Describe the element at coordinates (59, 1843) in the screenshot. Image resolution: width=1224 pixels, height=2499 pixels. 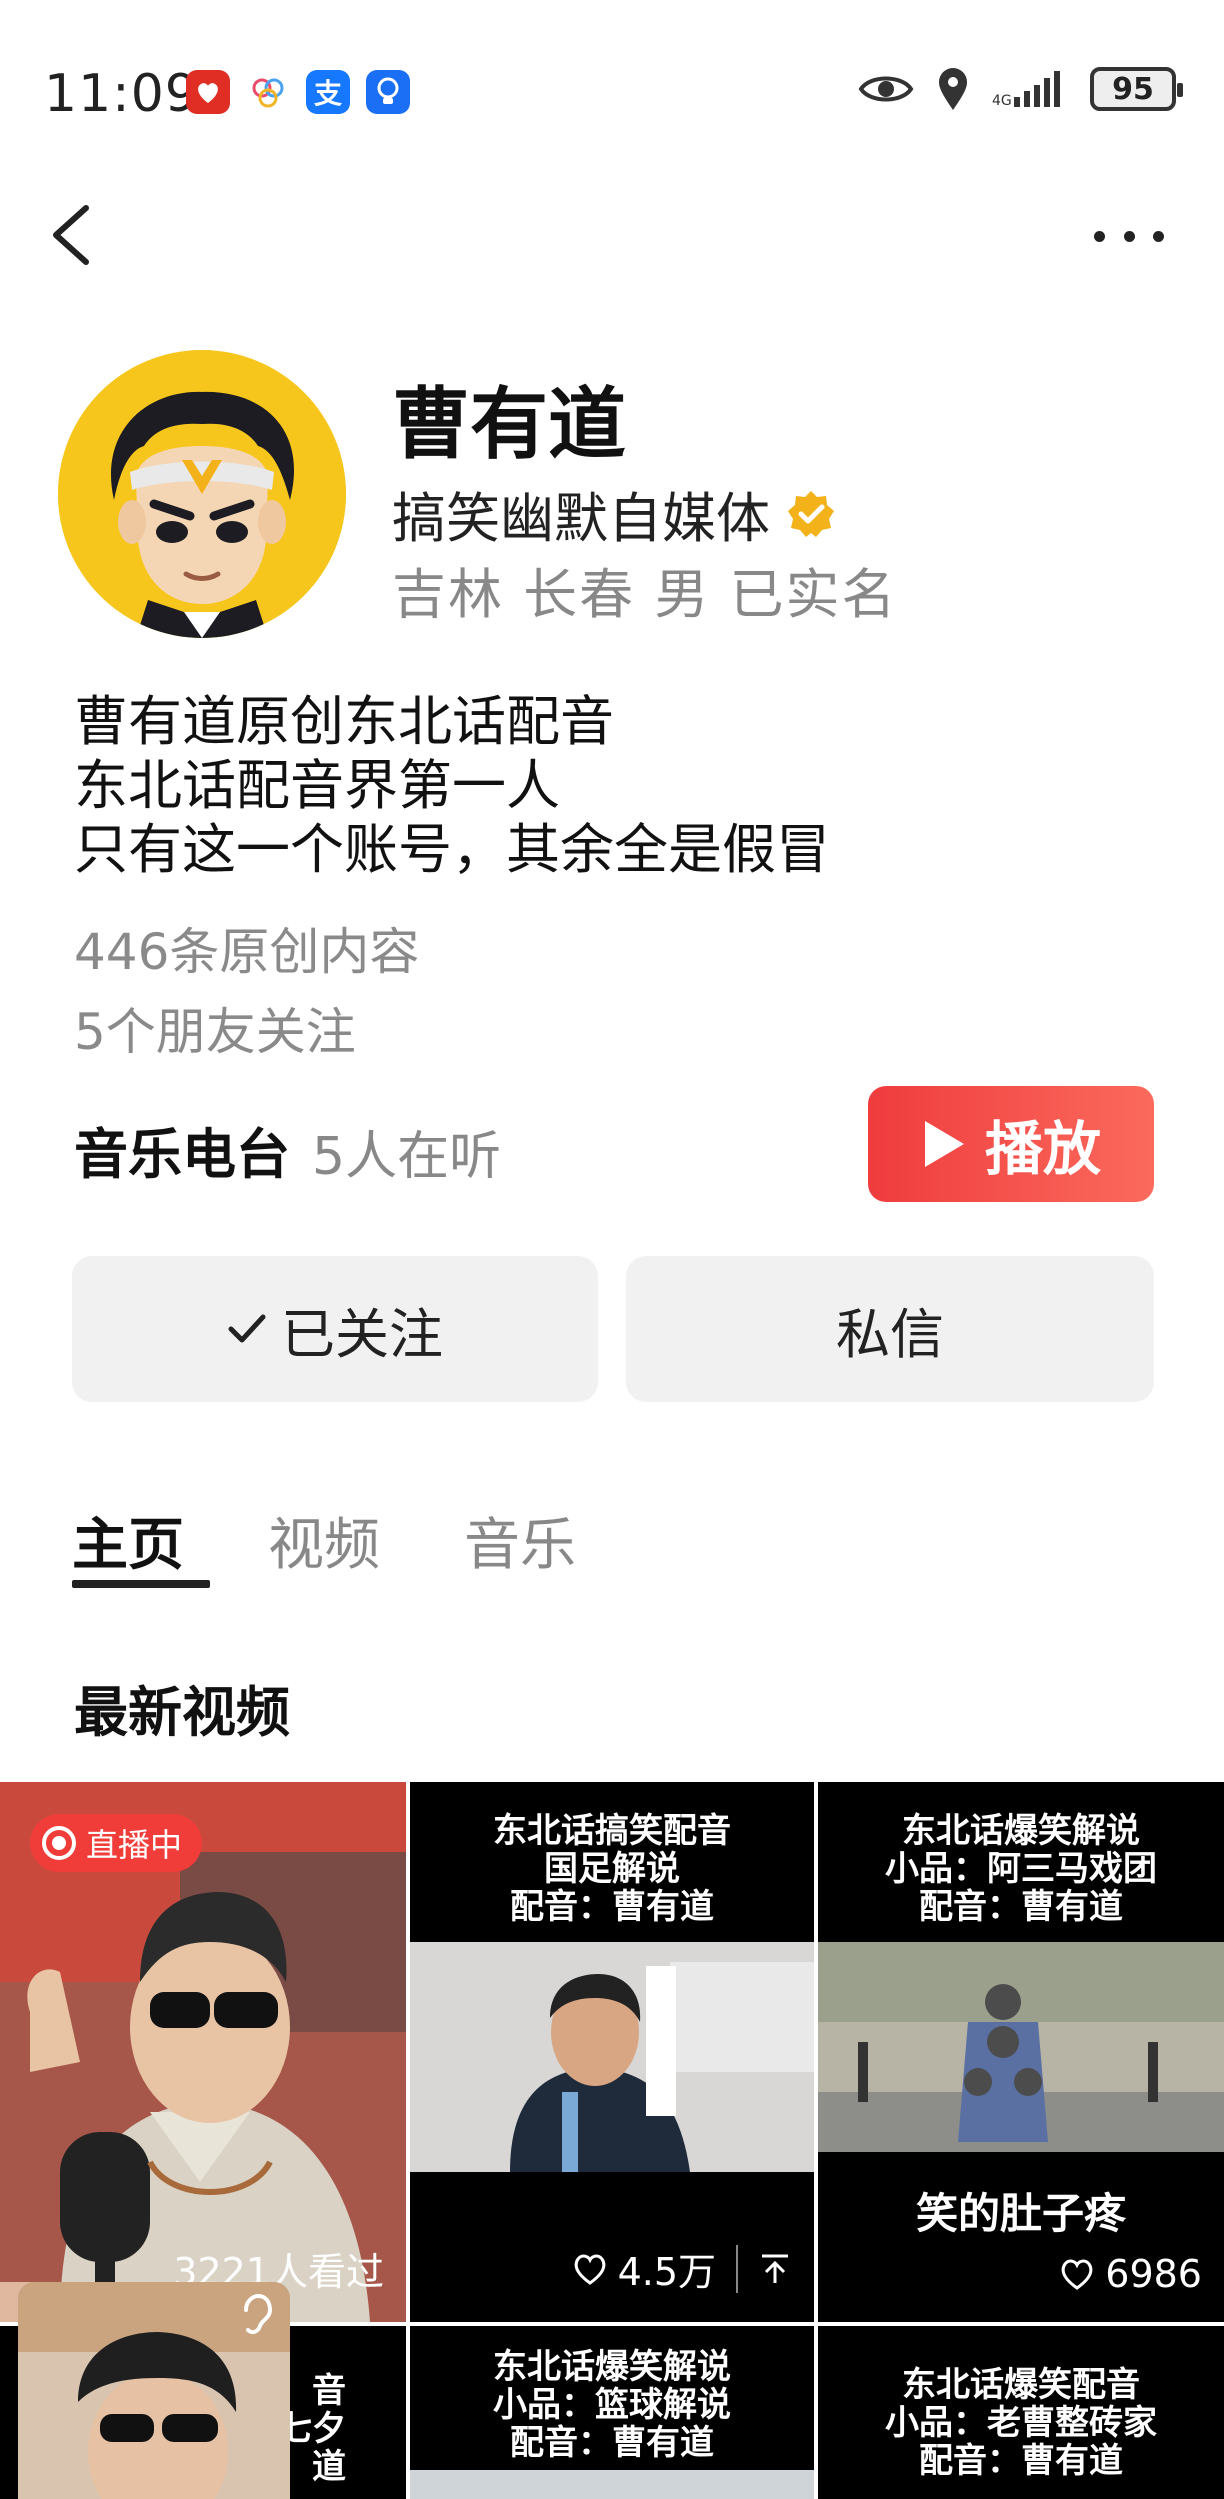
I see `live-icon` at that location.